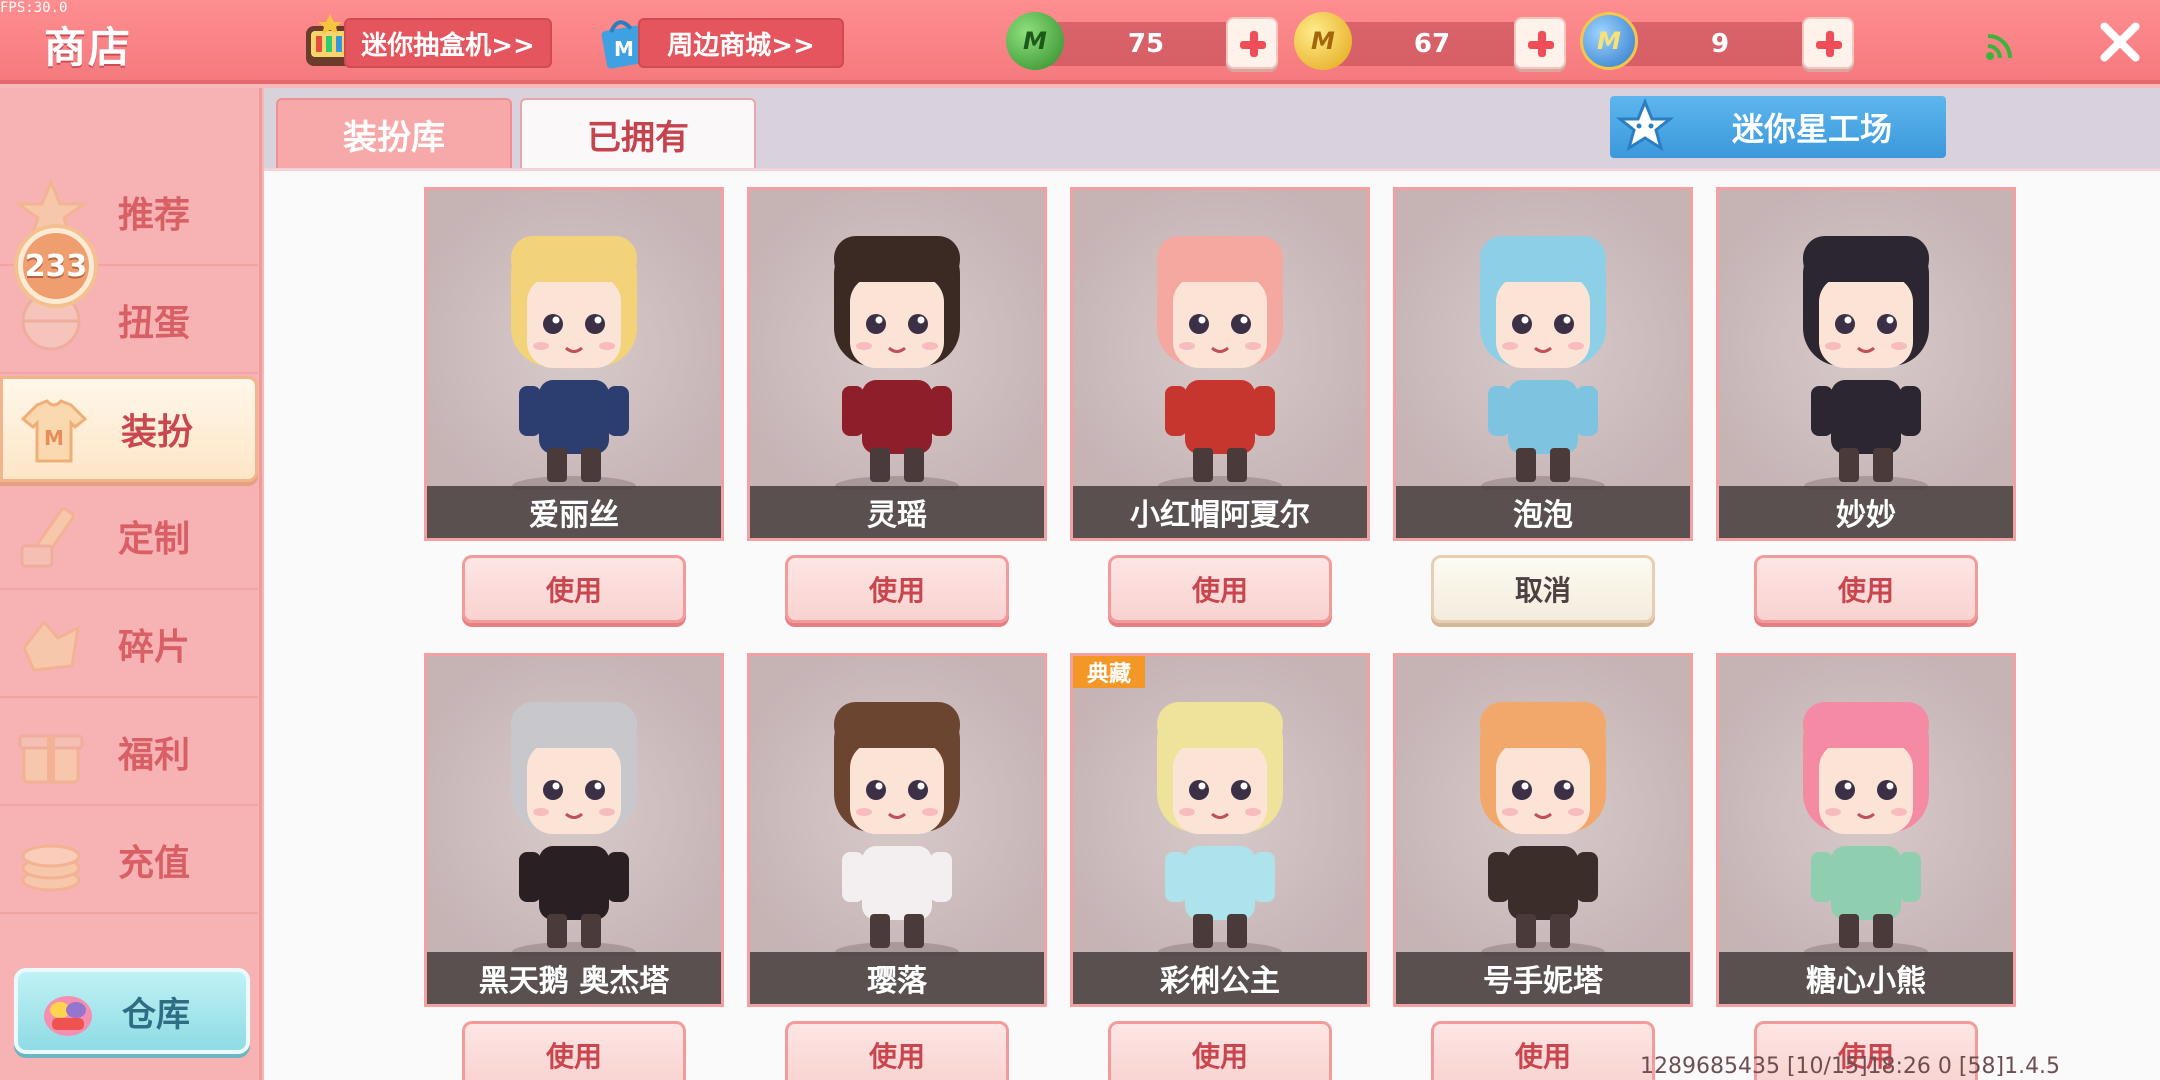  I want to click on coin-stack-icon, so click(51, 868).